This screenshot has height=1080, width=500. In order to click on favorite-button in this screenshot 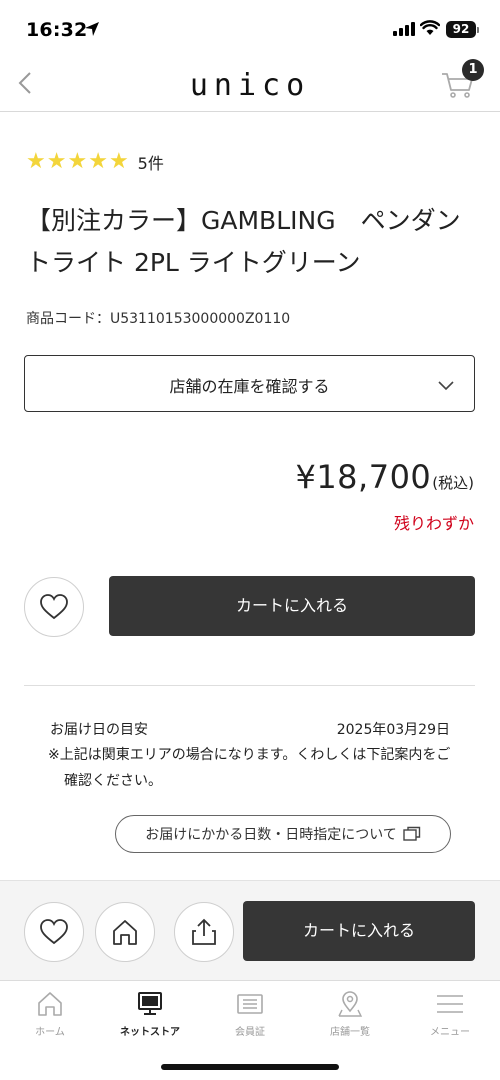, I will do `click(54, 607)`.